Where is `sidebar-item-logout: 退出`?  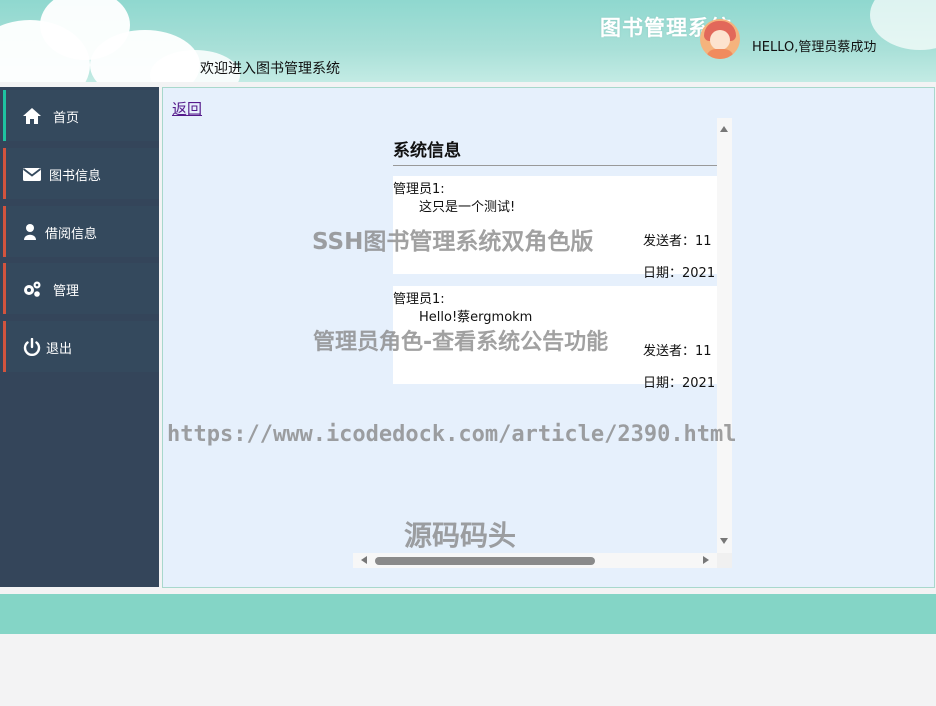 sidebar-item-logout: 退出 is located at coordinates (81, 346).